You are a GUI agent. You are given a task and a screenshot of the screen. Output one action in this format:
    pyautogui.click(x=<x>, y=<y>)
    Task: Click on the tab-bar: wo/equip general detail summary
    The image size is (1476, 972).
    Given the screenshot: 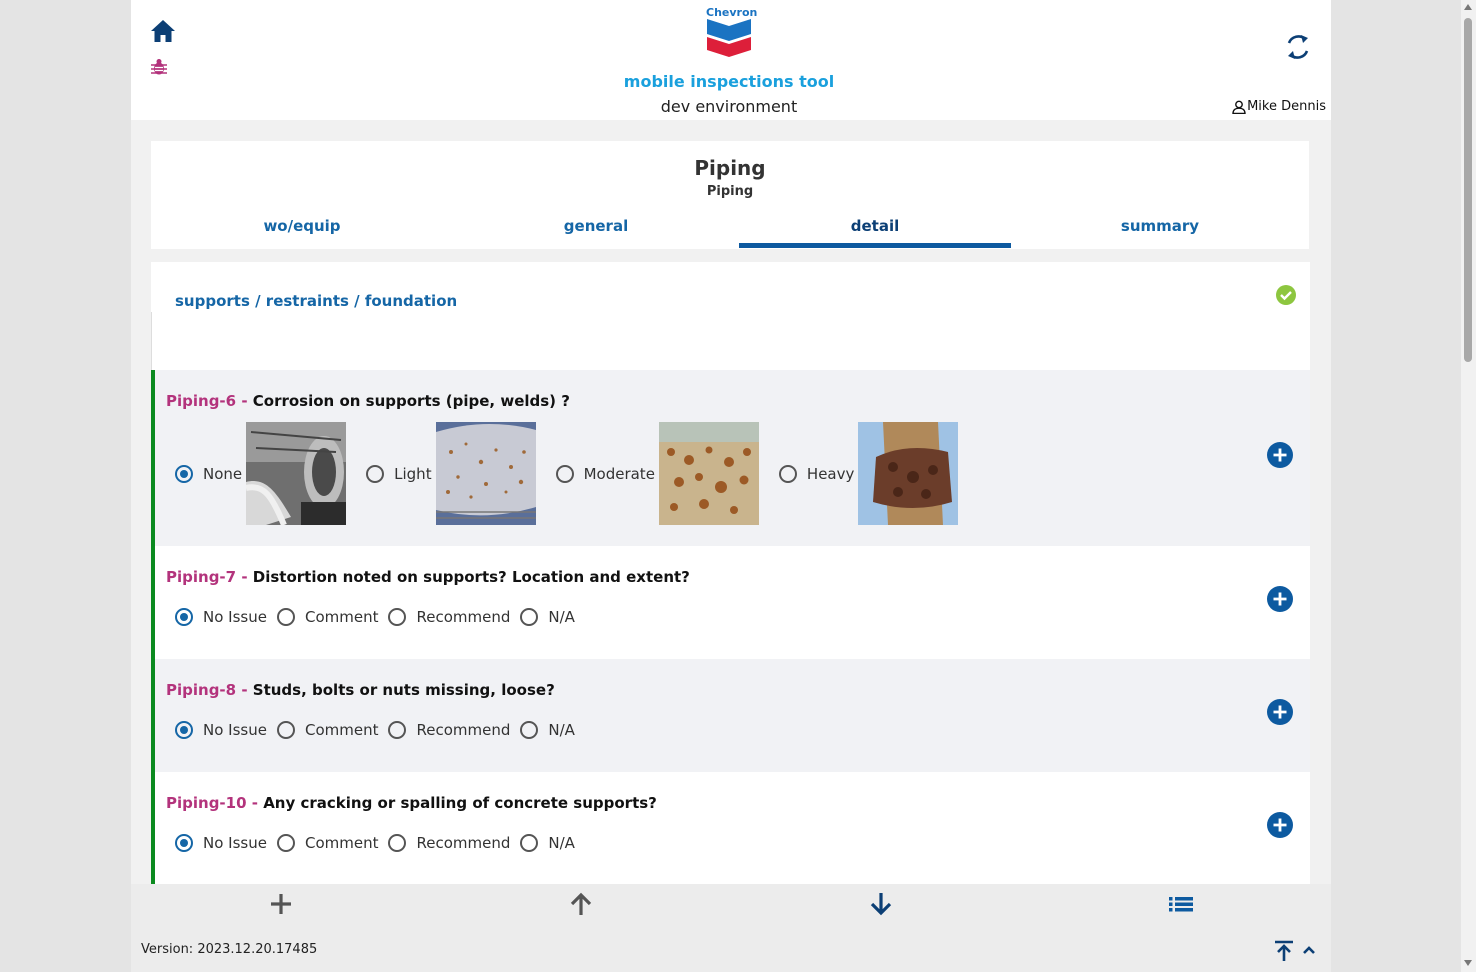 What is the action you would take?
    pyautogui.click(x=730, y=226)
    